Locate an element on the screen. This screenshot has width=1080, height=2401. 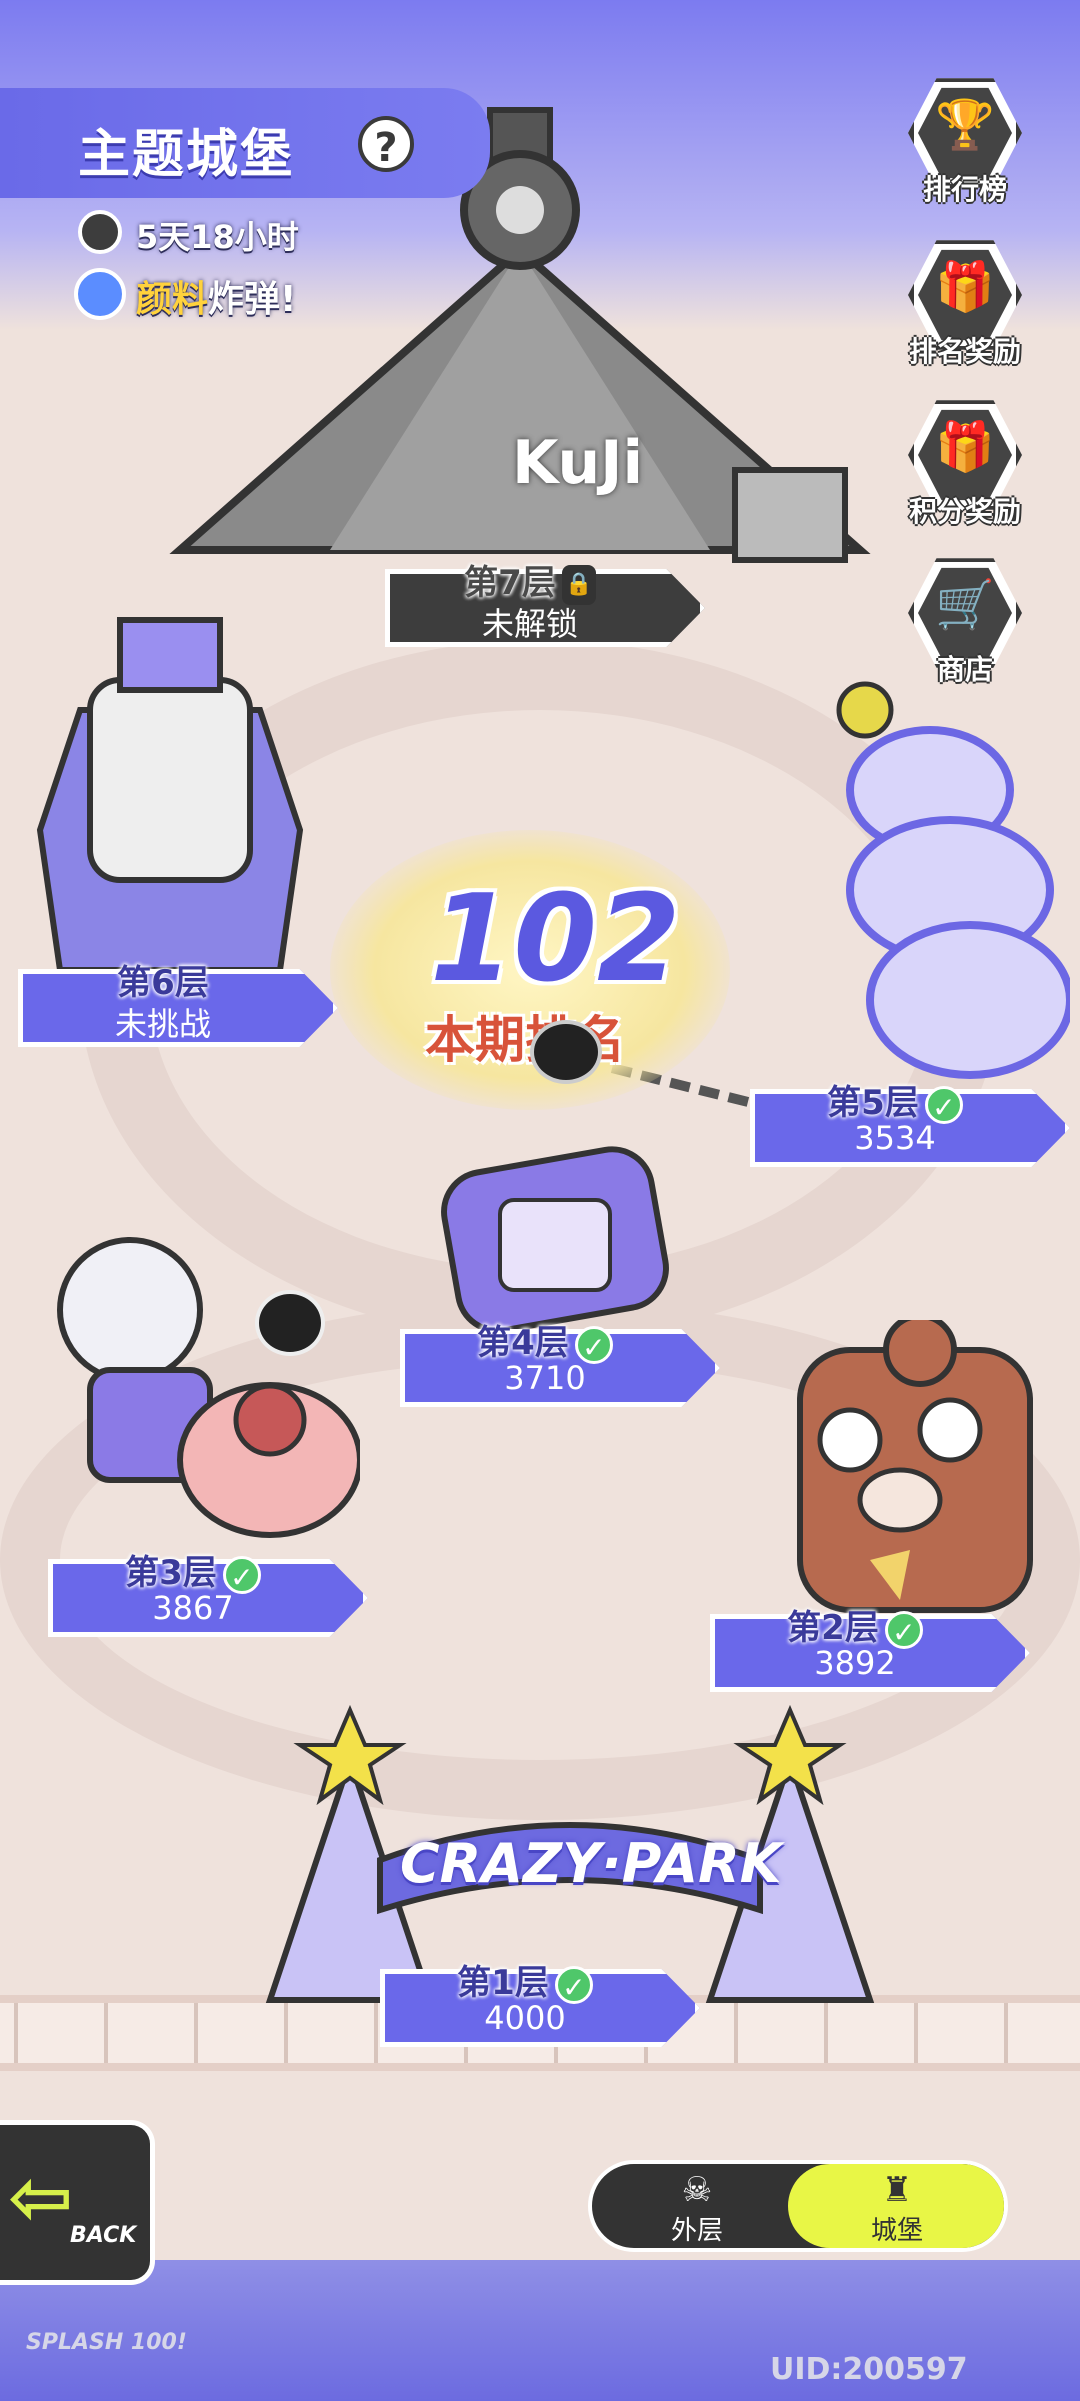
floor-1-plaque: 第1层 ✓ 4000 is located at coordinates (540, 2001).